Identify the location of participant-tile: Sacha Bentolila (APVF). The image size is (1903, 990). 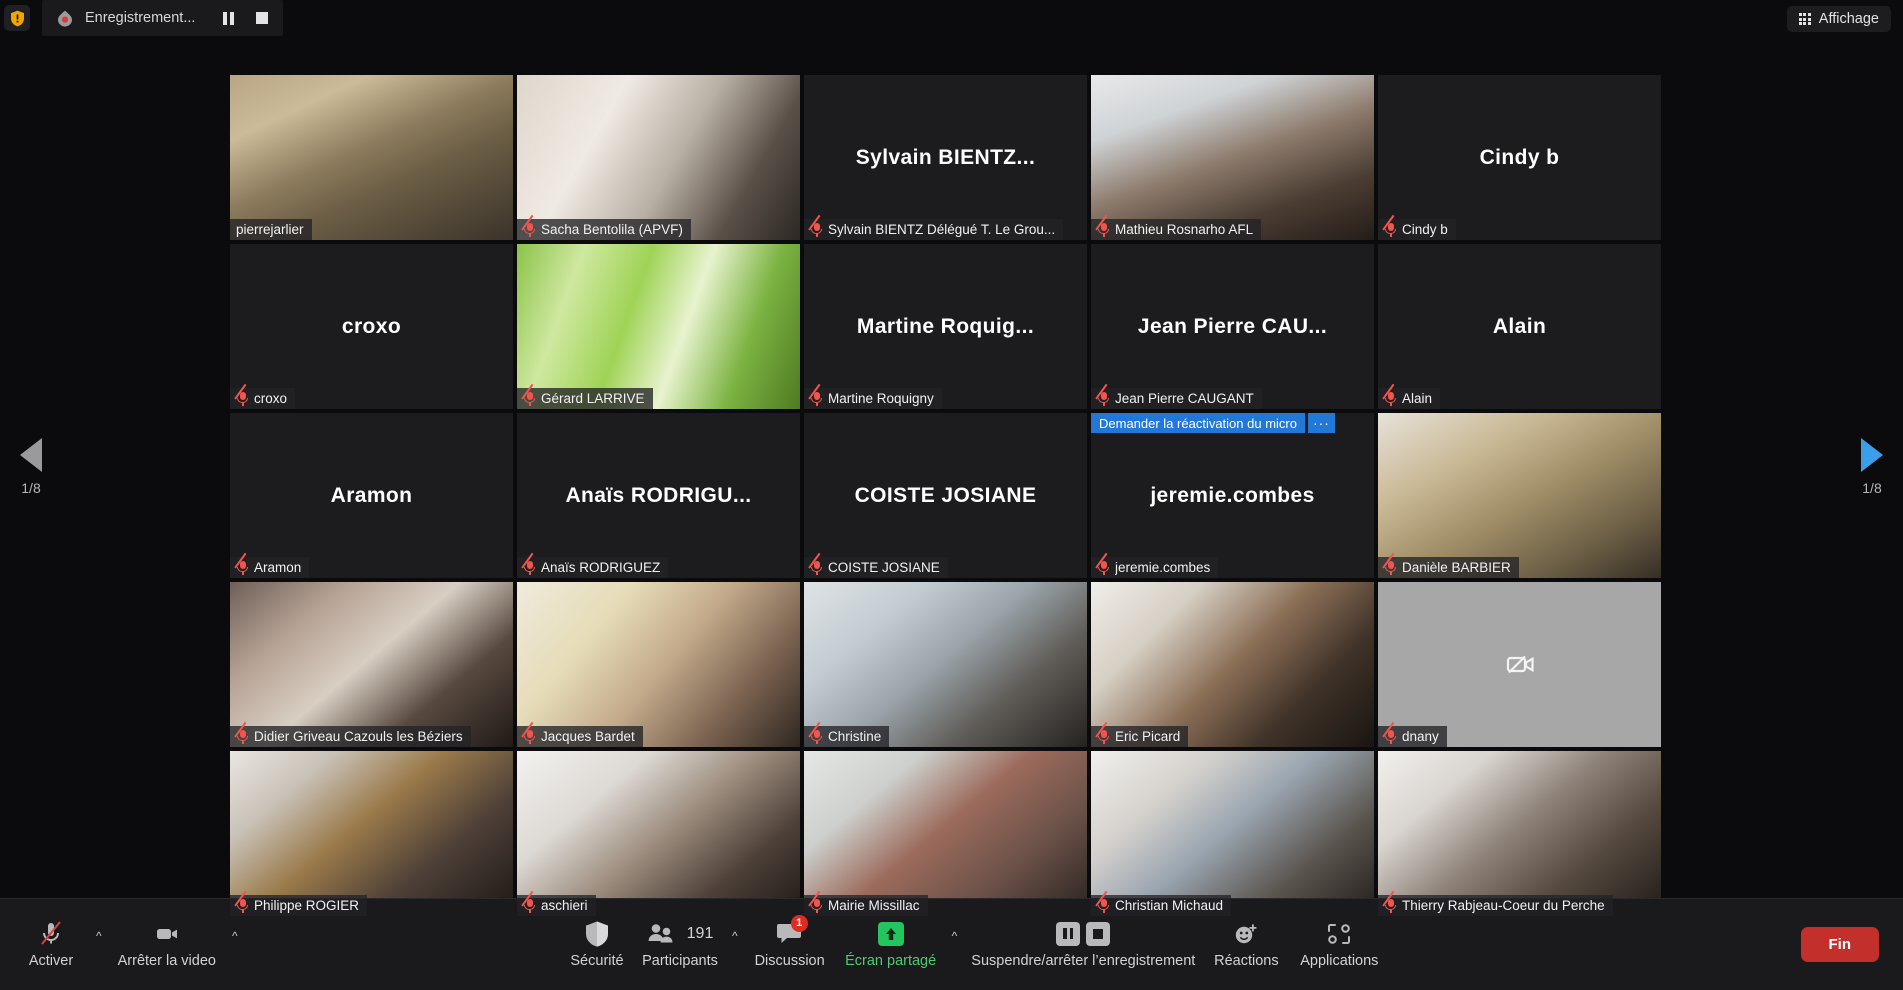
(658, 157).